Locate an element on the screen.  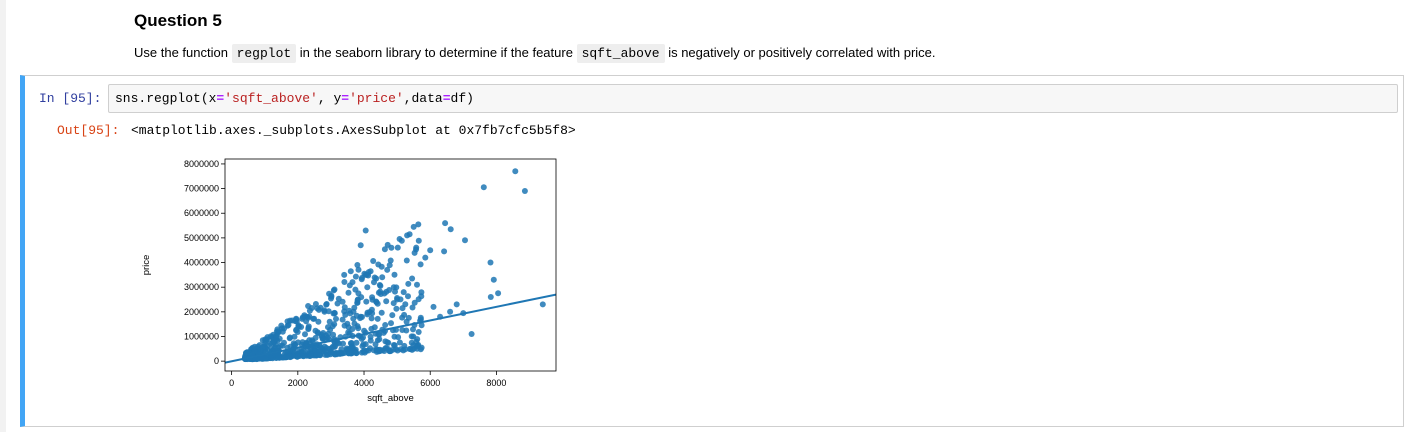
question-title: Question 5 is located at coordinates (178, 20).